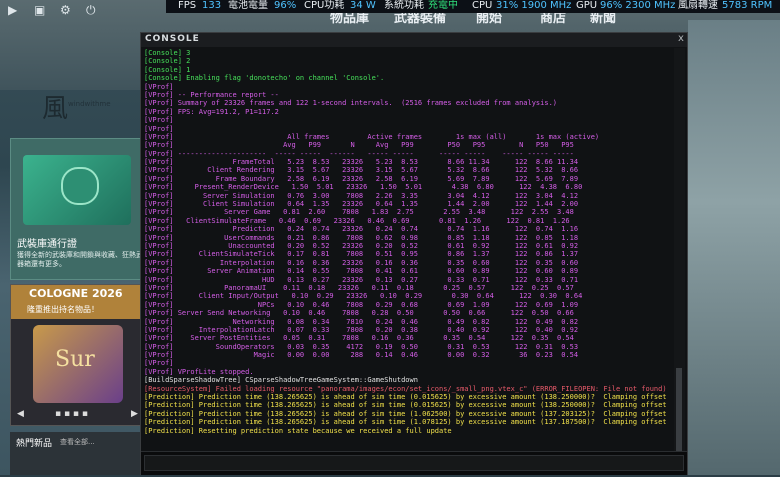 The width and height of the screenshot is (780, 477). What do you see at coordinates (248, 5) in the screenshot?
I see `hud-battery-label: 電池電量` at bounding box center [248, 5].